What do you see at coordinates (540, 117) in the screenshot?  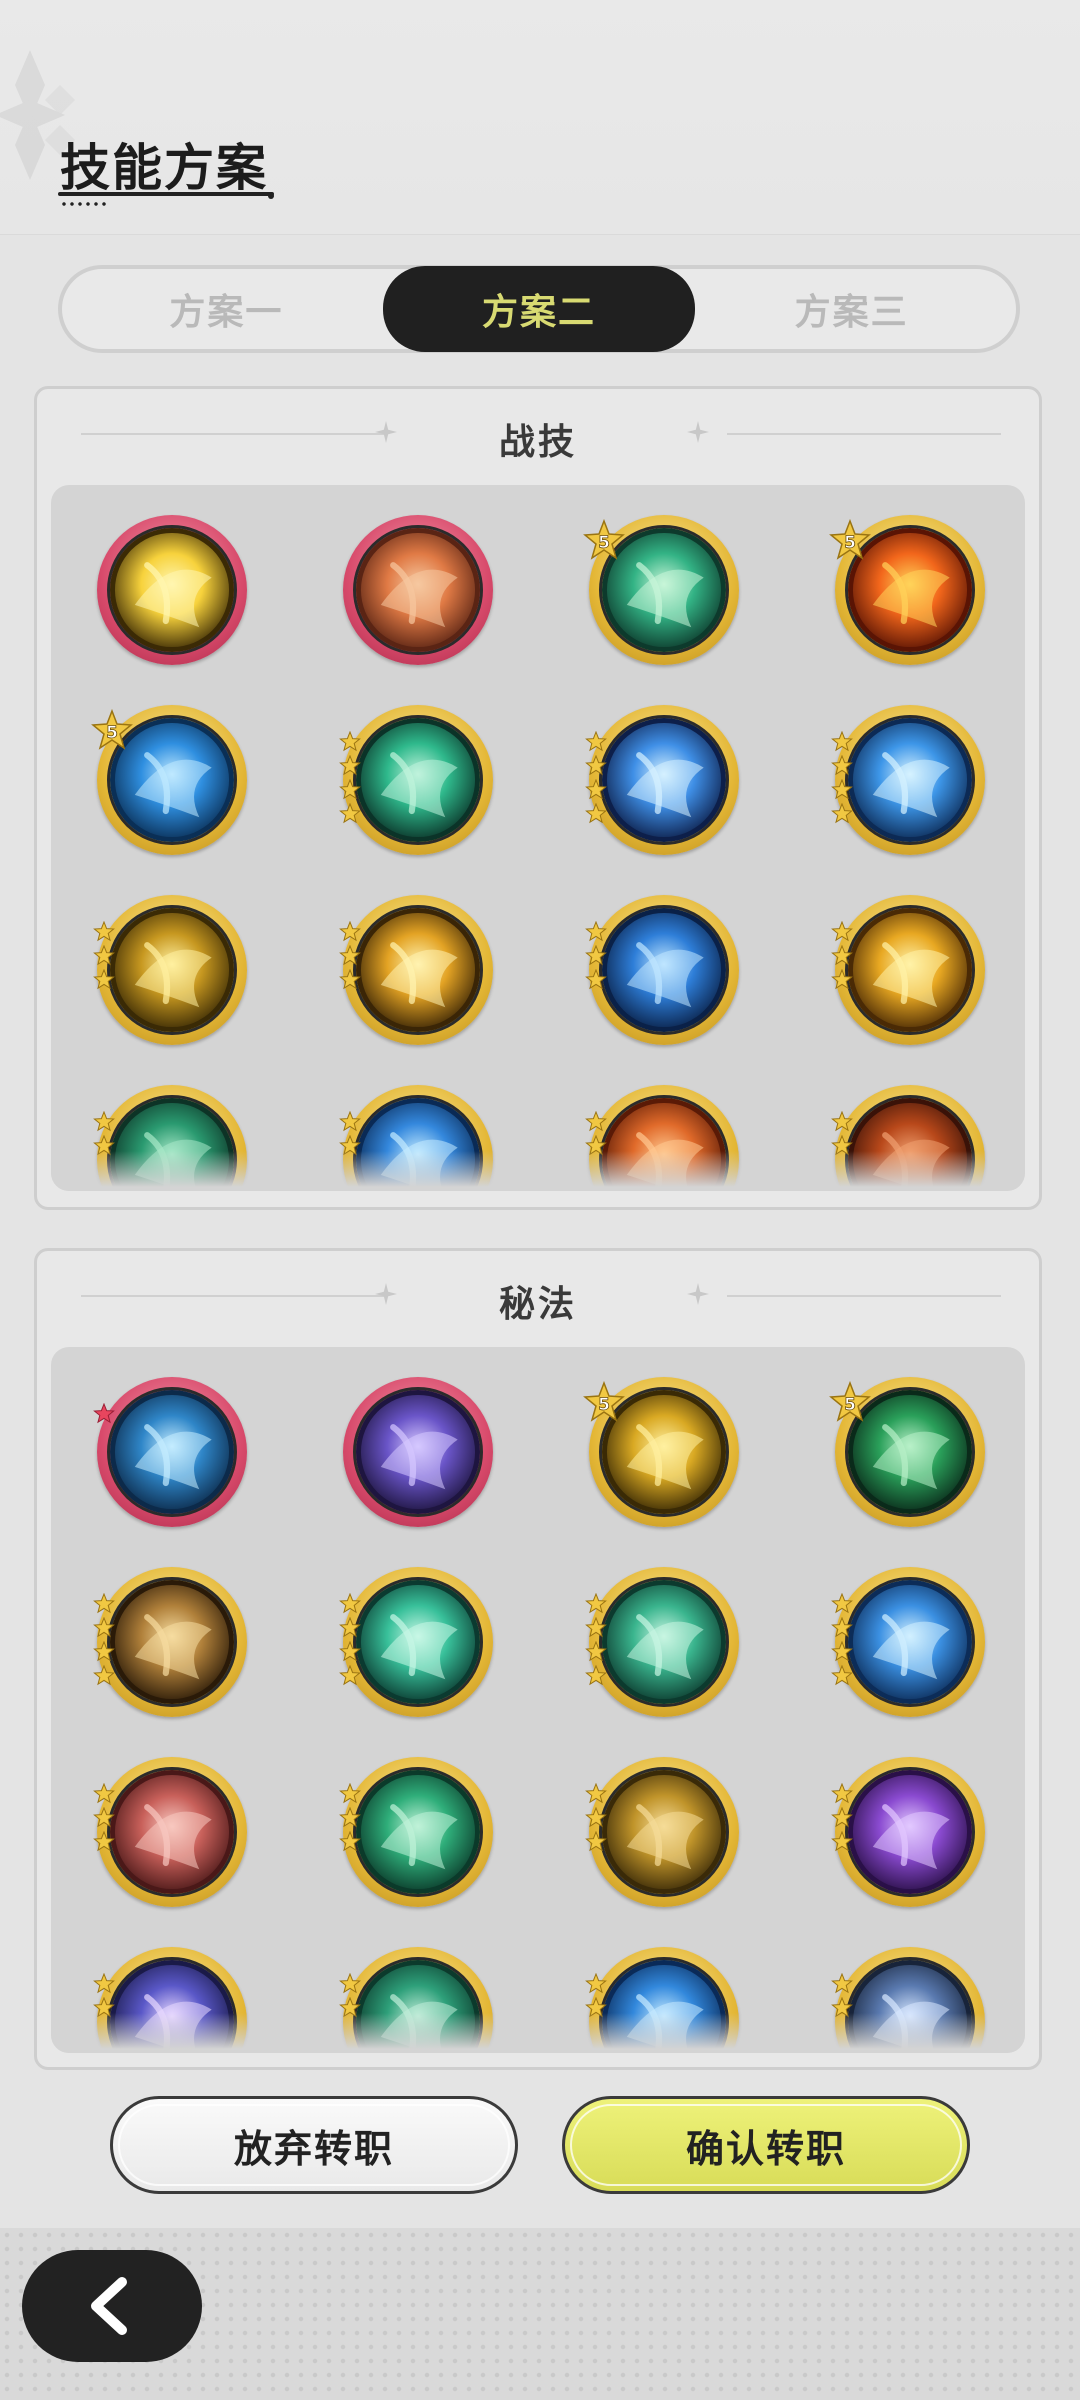 I see `page-header: 技能方案` at bounding box center [540, 117].